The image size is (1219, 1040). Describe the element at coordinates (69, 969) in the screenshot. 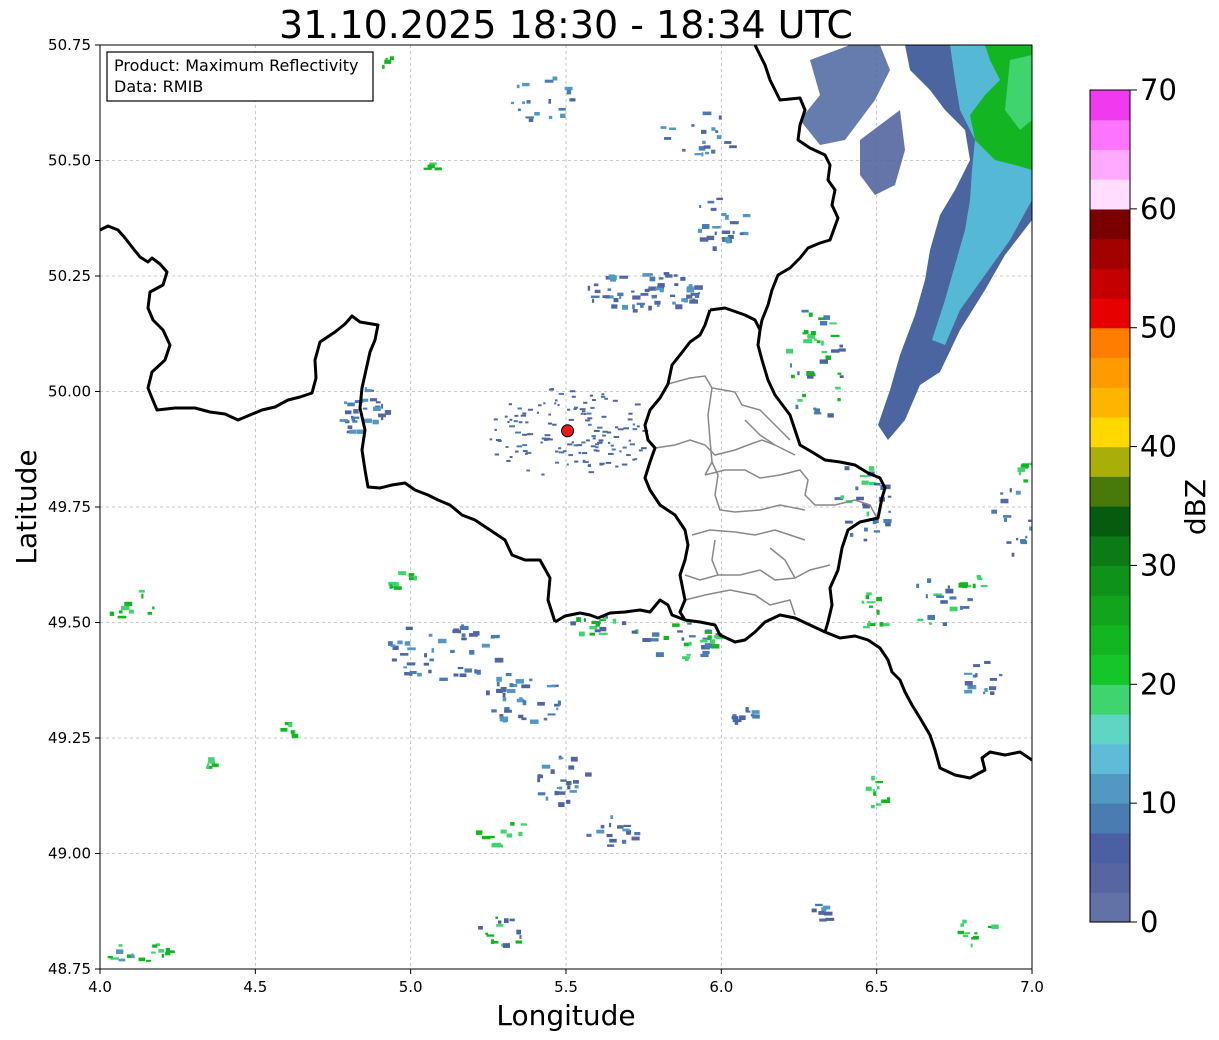

I see `y-tick-label: 48.75` at that location.